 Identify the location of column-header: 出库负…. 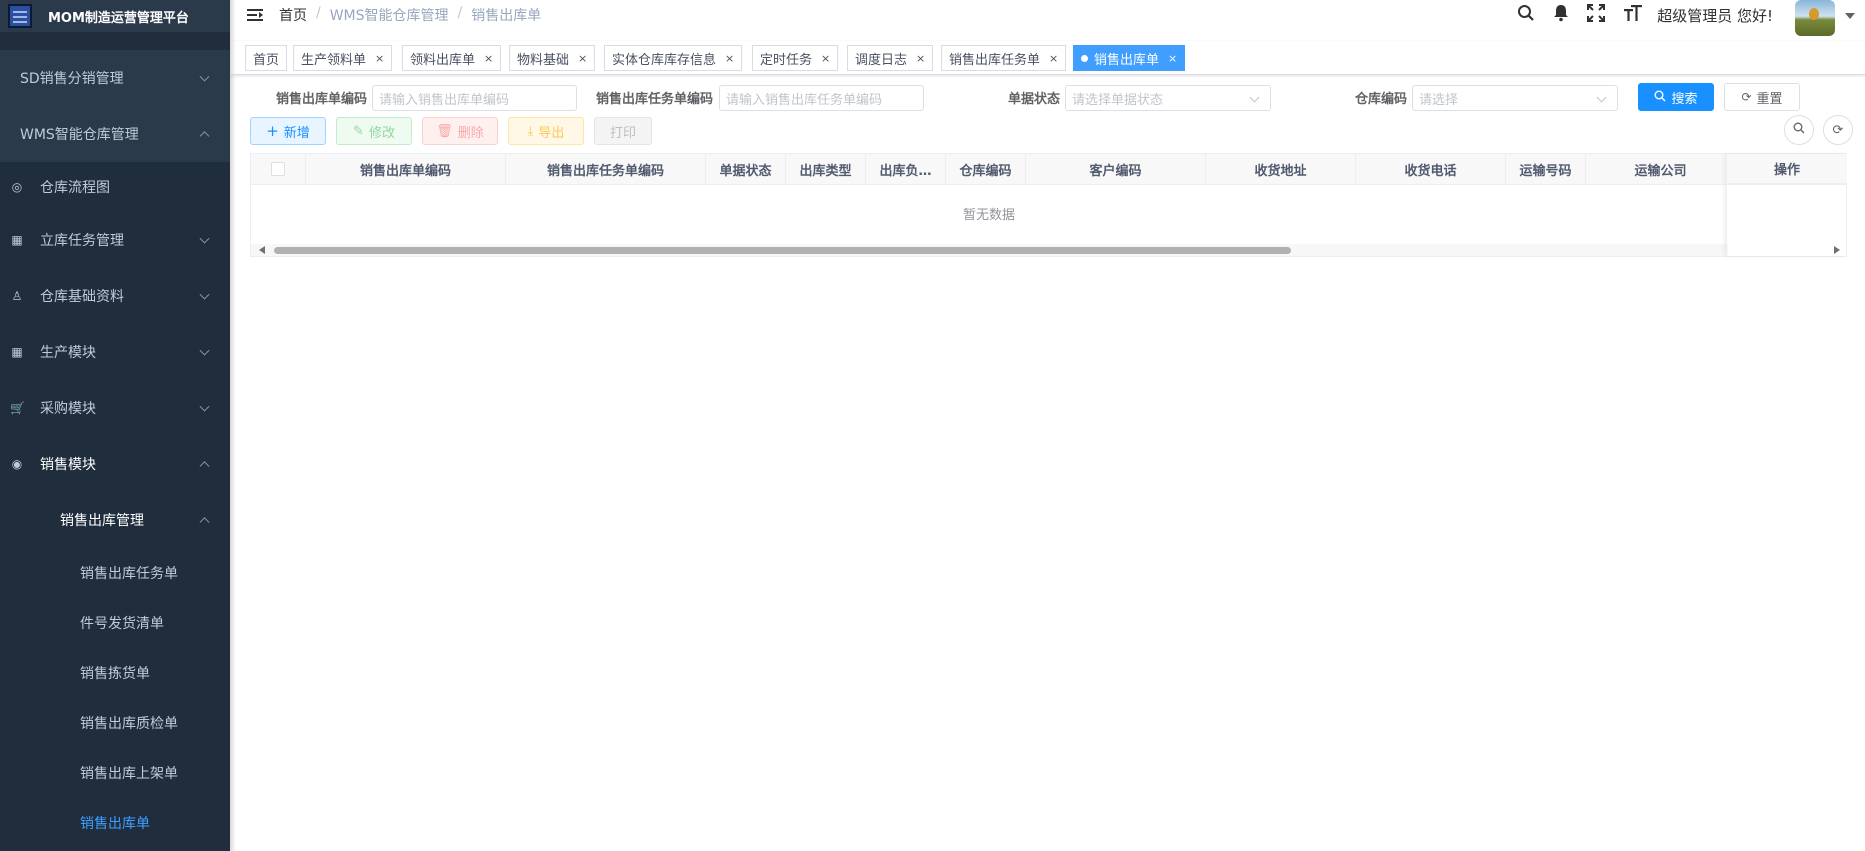
(906, 169).